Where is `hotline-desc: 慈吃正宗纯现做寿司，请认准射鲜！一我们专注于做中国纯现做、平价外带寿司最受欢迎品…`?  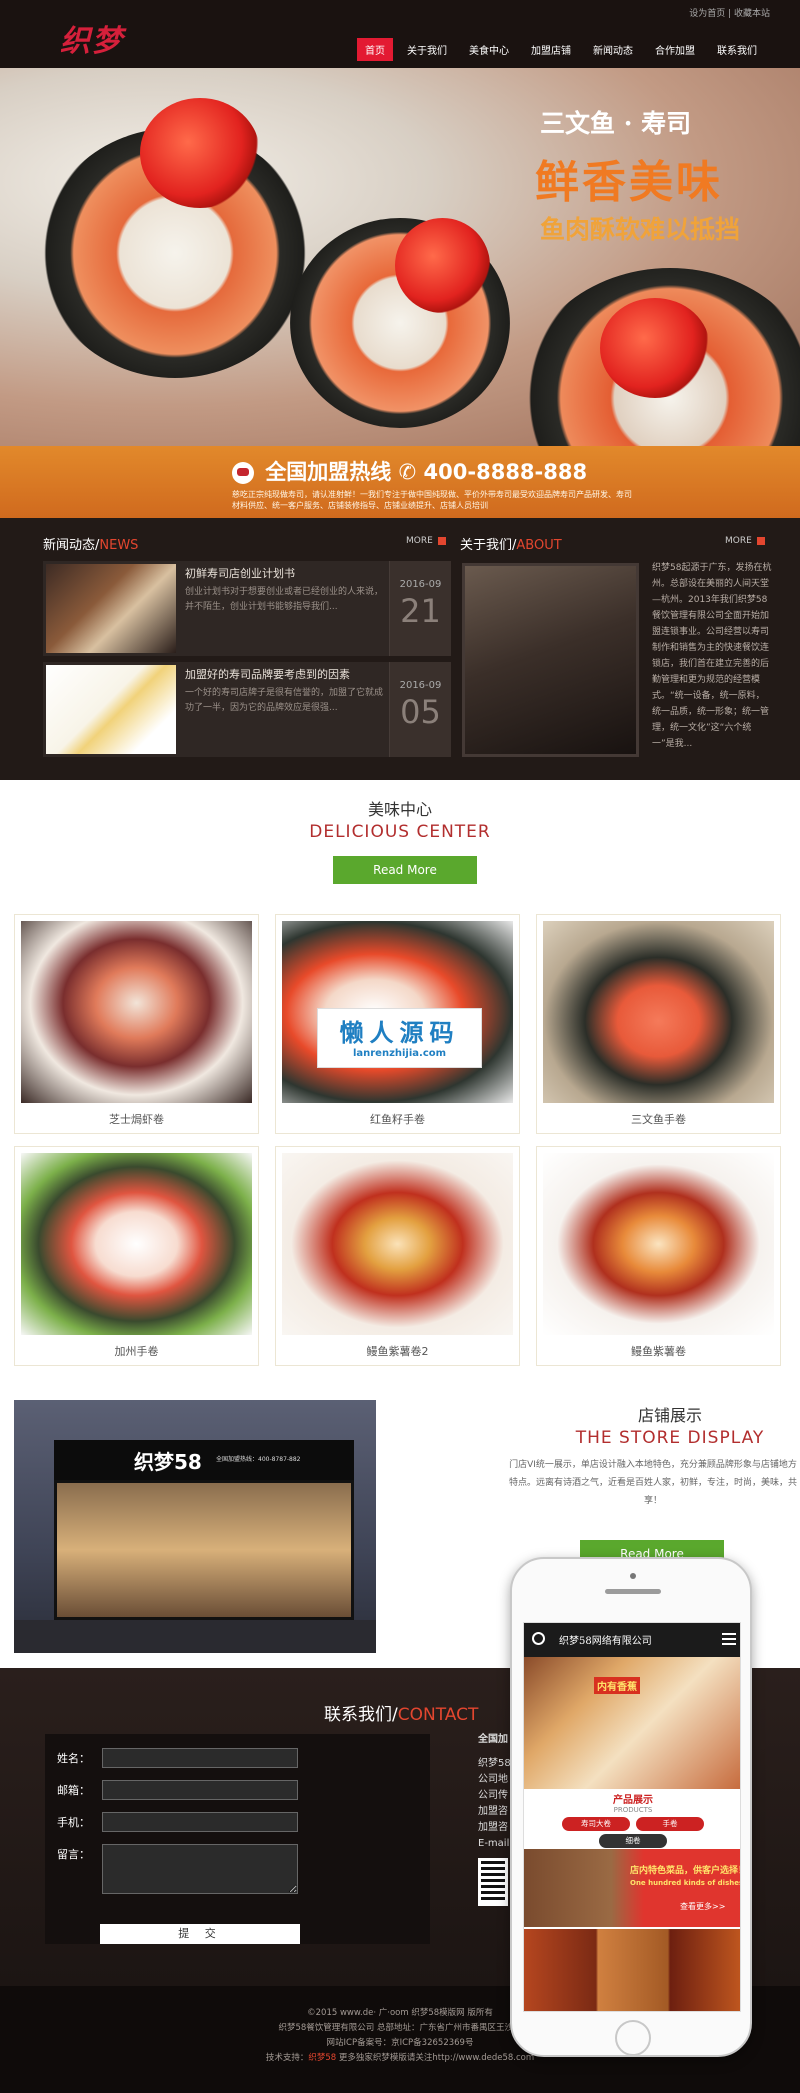 hotline-desc: 慈吃正宗纯现做寿司，请认准射鲜！一我们专注于做中国纯现做、平价外带寿司最受欢迎品… is located at coordinates (432, 500).